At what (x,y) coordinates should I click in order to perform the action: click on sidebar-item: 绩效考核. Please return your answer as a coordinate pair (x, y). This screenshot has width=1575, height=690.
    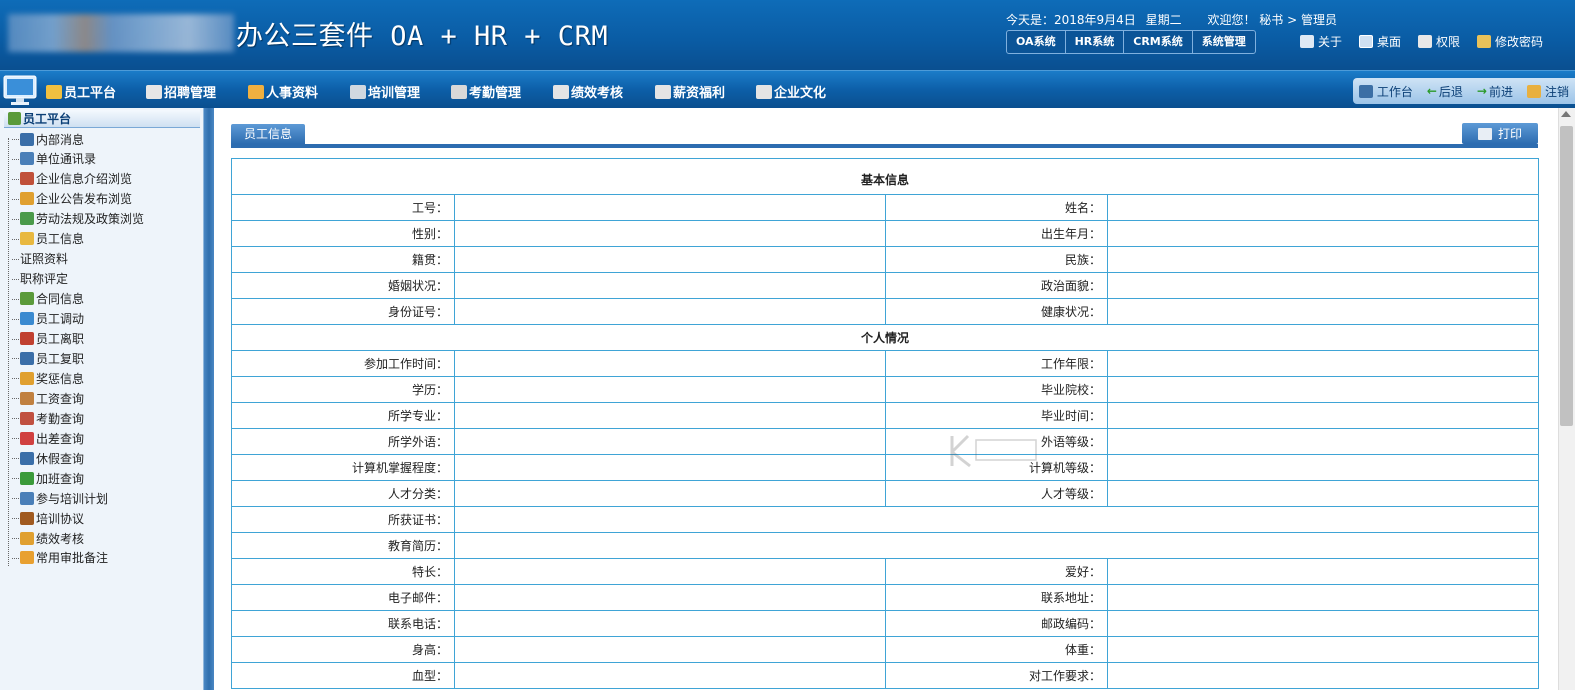
    Looking at the image, I should click on (47, 538).